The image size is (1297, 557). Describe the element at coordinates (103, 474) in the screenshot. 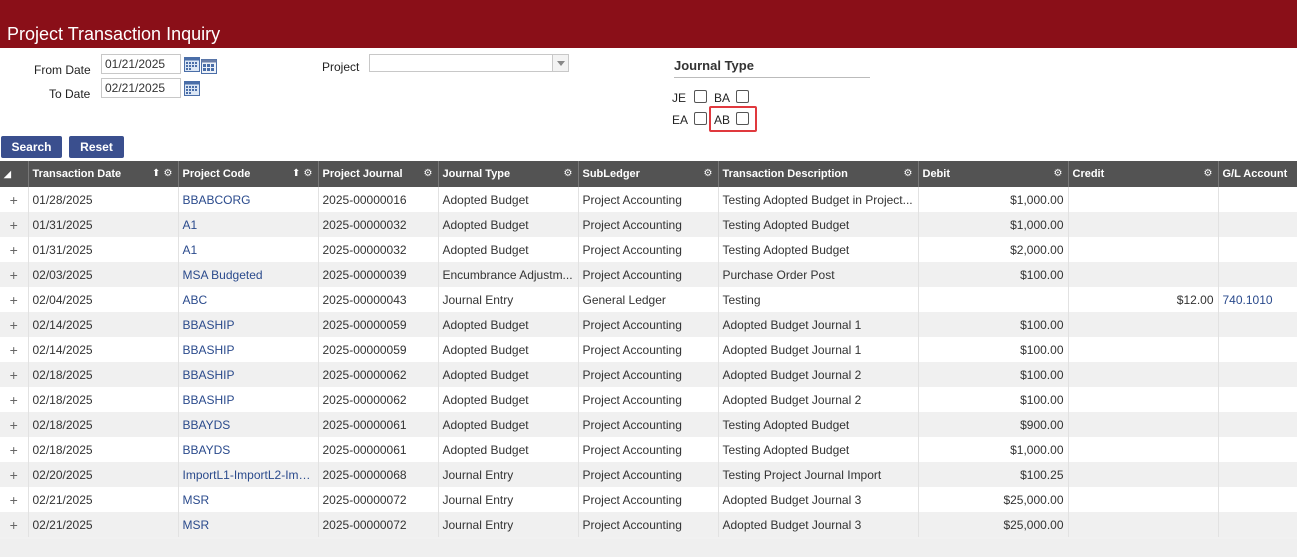

I see `transaction-date-cell: 02/20/2025` at that location.